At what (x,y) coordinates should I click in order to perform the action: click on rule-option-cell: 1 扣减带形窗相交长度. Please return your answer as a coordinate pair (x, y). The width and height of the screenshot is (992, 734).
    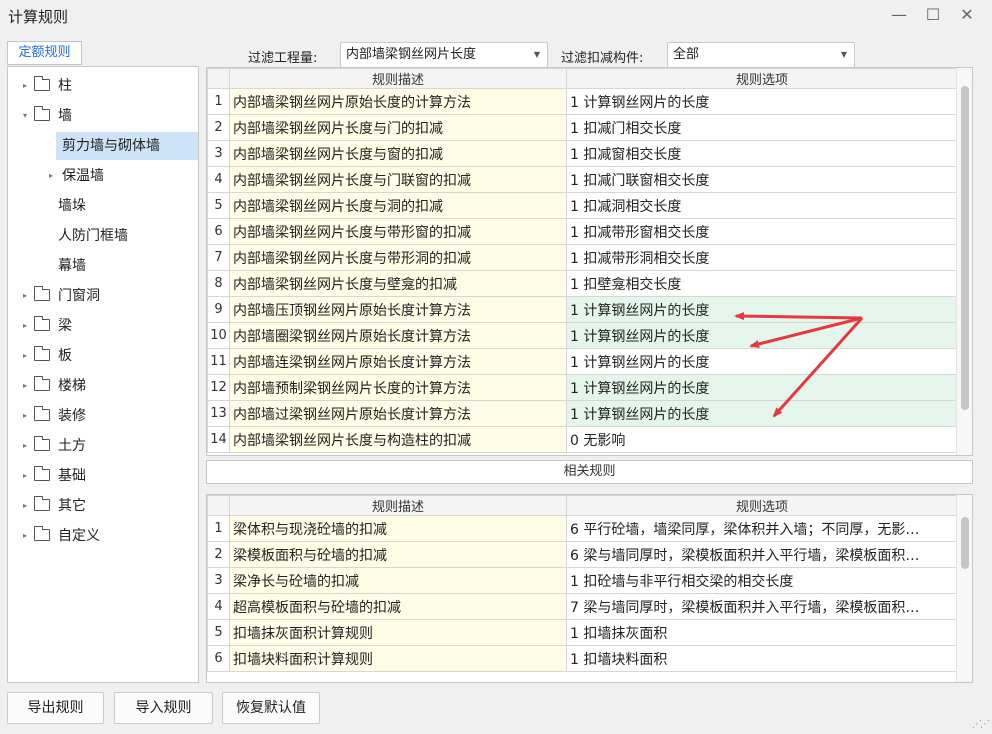
    Looking at the image, I should click on (762, 231).